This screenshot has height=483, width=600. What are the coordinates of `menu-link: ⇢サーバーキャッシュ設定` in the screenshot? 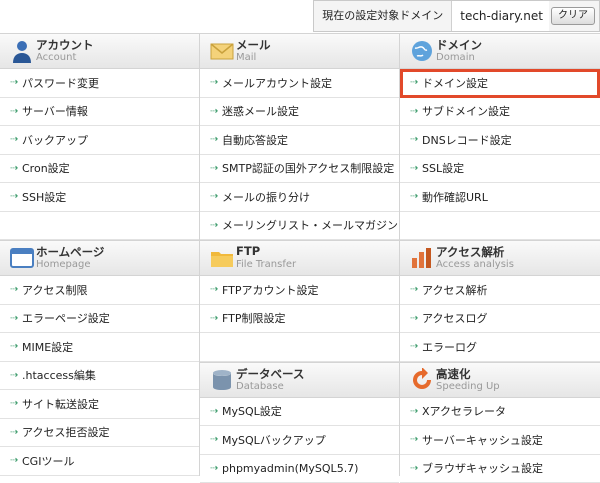 It's located at (500, 440).